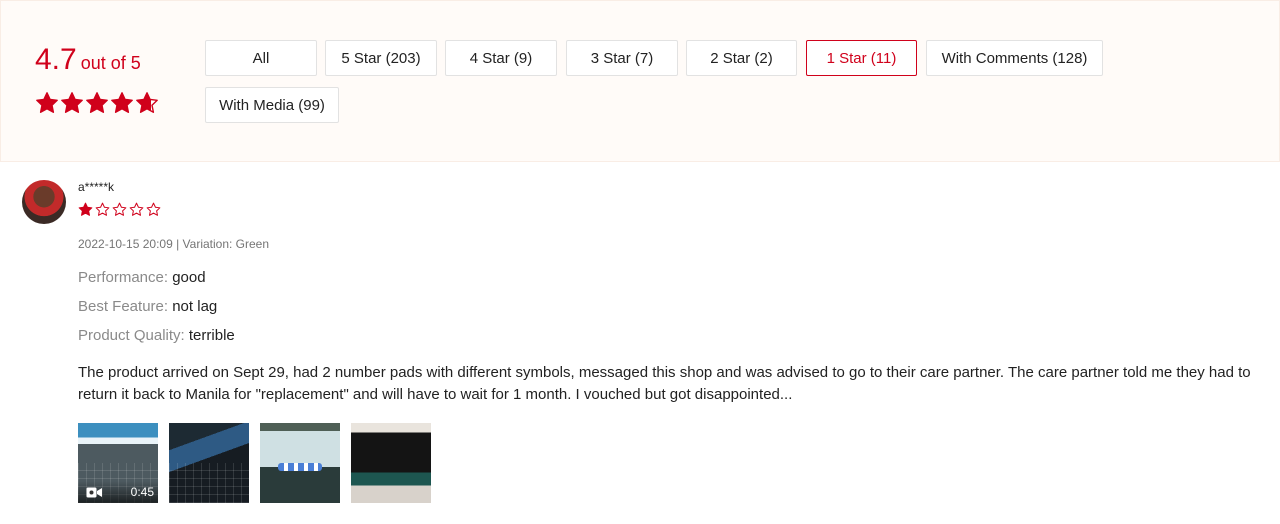 The height and width of the screenshot is (524, 1280). Describe the element at coordinates (123, 306) in the screenshot. I see `attribute-label: Best Feature:` at that location.